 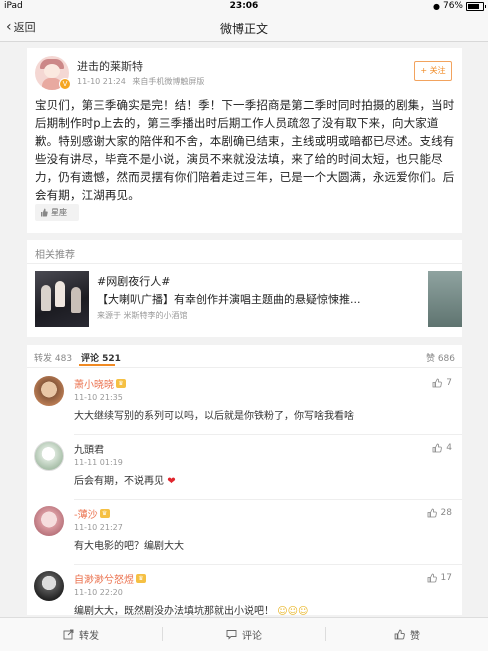 I want to click on recommend-headline: #网剧夜行人#, so click(x=133, y=281).